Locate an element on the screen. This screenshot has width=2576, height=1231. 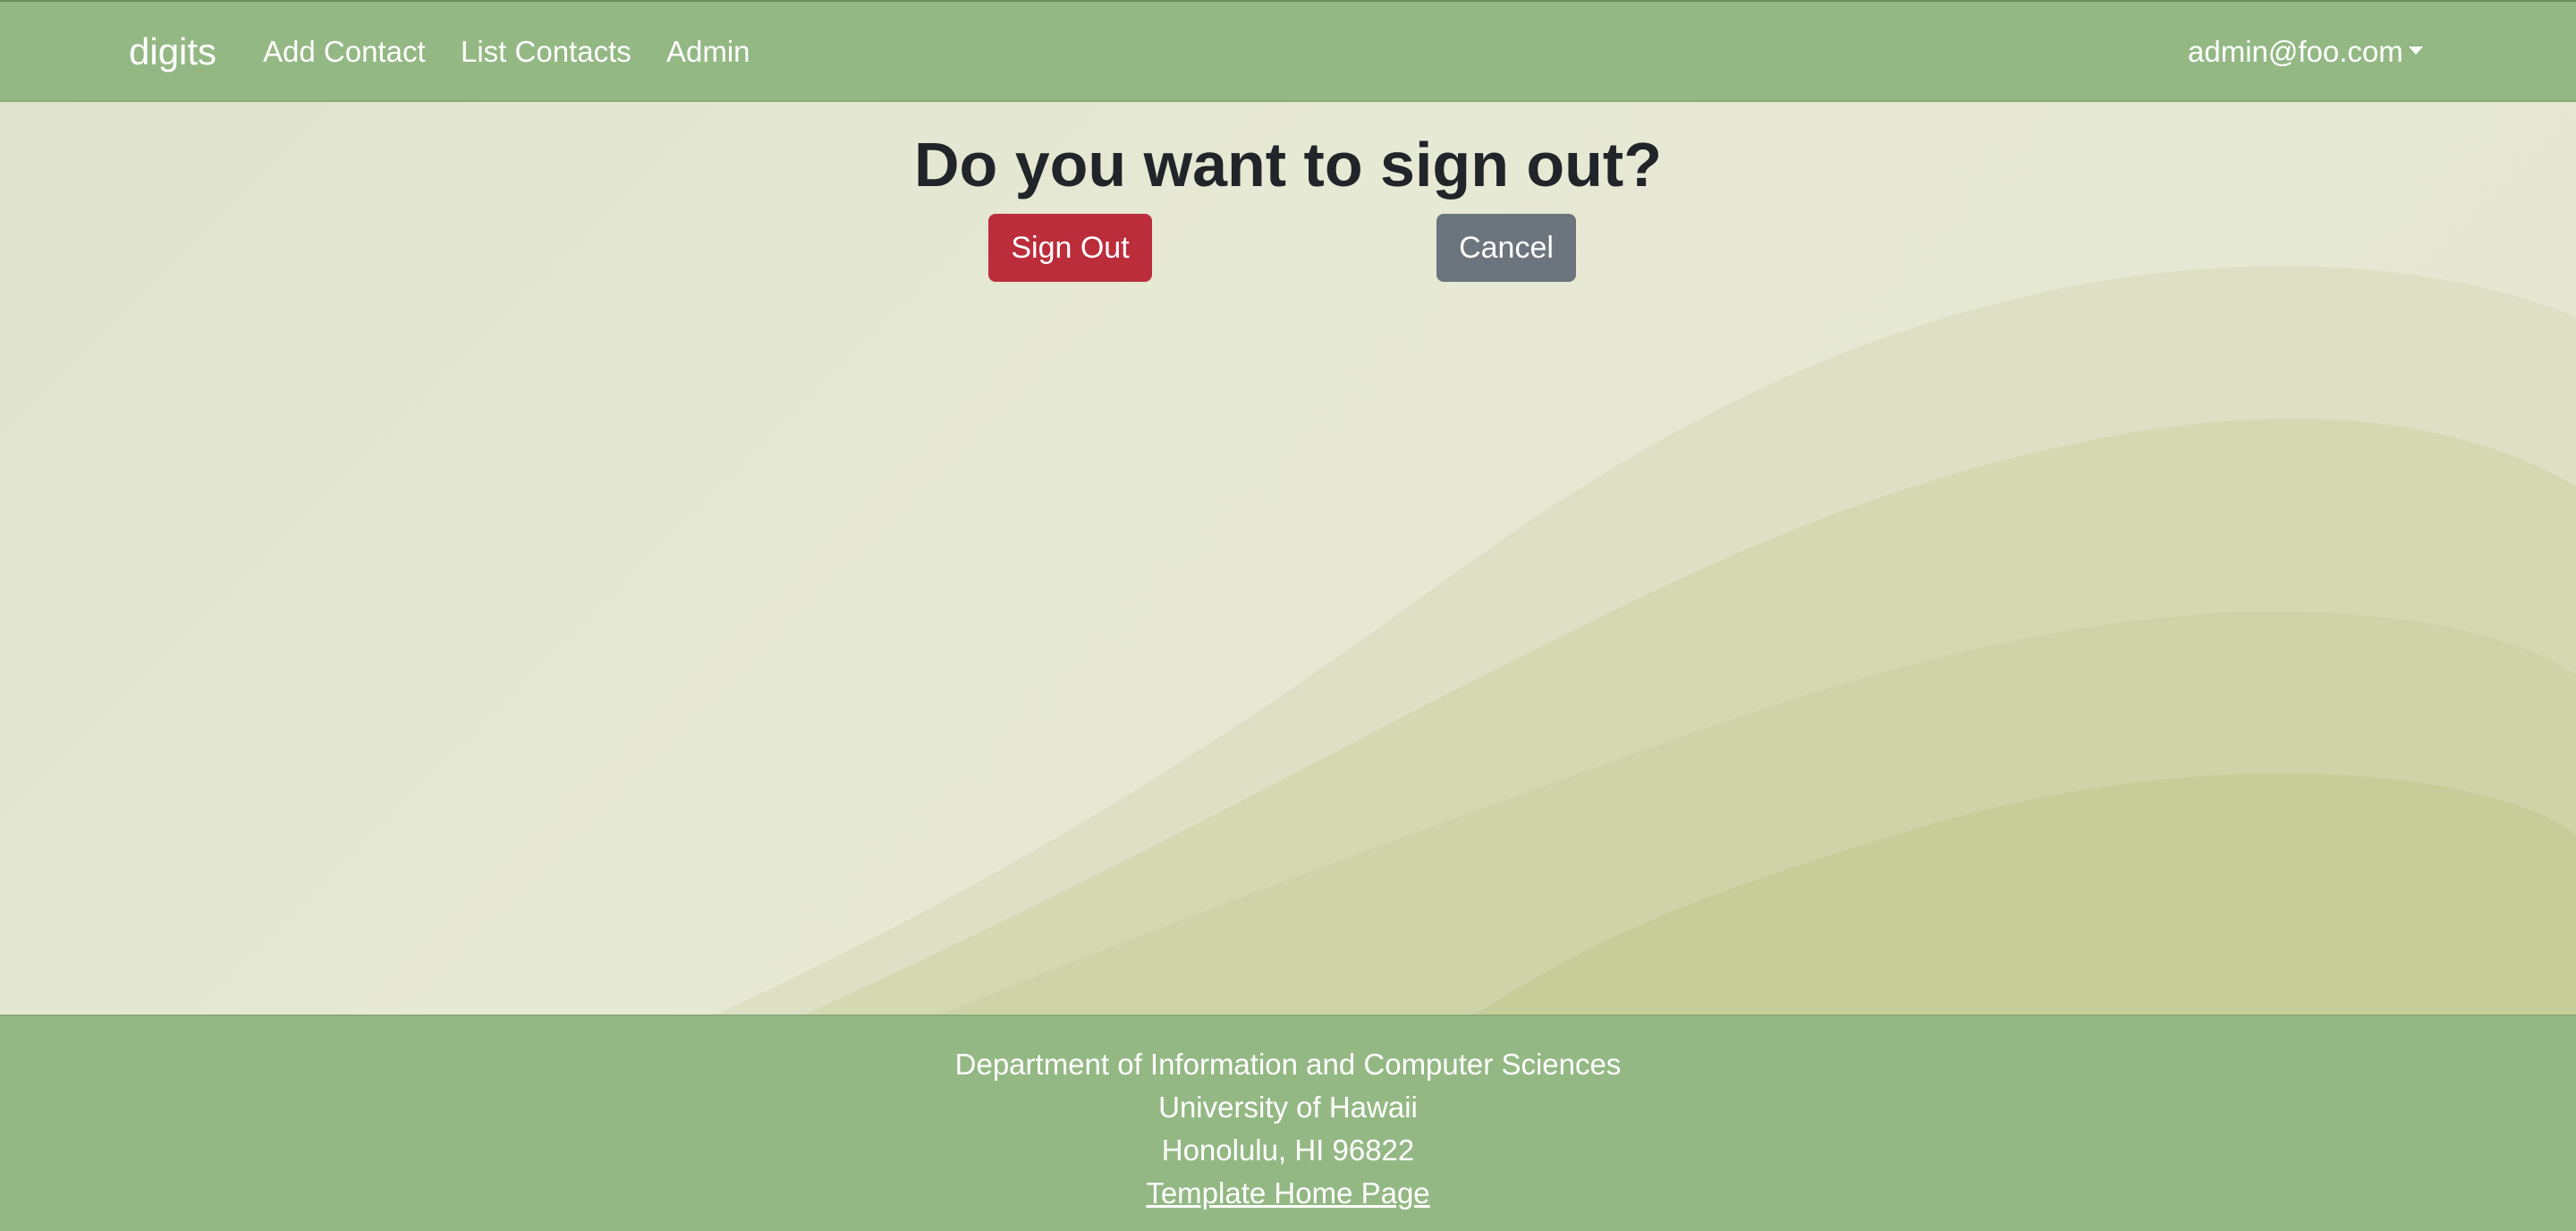
user-dropdown: admin@foo.com is located at coordinates (2305, 52).